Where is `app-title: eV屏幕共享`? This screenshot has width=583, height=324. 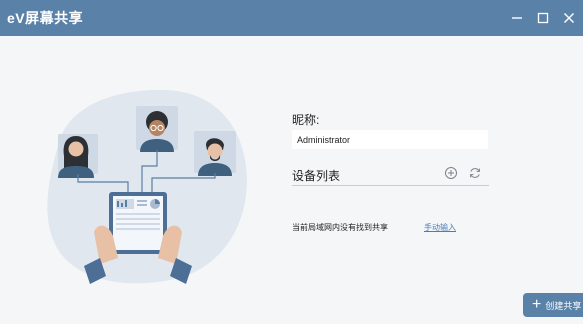 app-title: eV屏幕共享 is located at coordinates (45, 18).